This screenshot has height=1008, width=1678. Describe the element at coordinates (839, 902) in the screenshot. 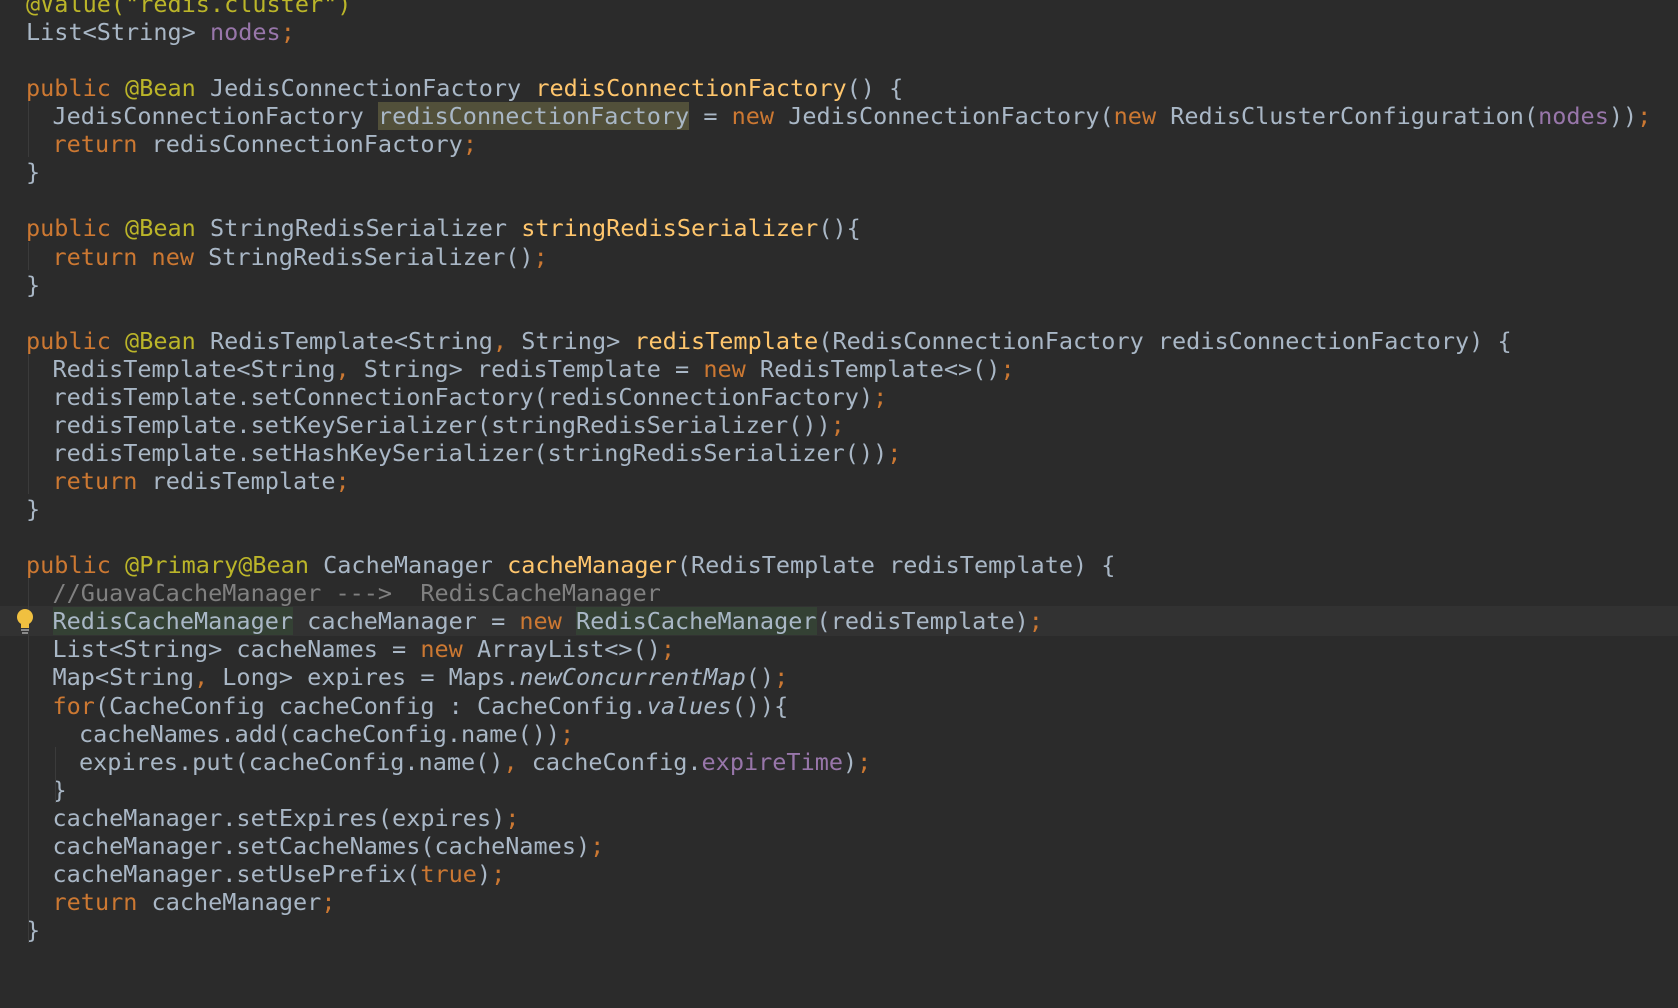

I see `code-line: return cacheManager;` at that location.